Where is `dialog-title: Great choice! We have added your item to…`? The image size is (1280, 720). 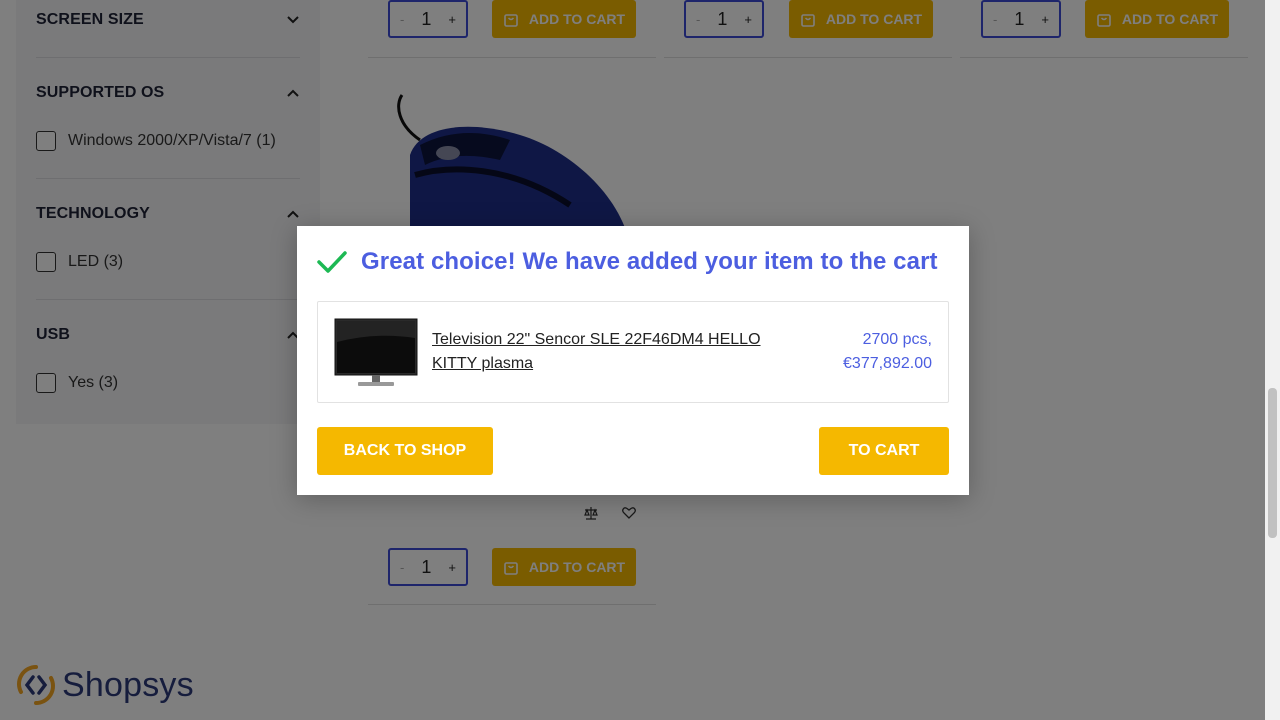 dialog-title: Great choice! We have added your item to… is located at coordinates (649, 261).